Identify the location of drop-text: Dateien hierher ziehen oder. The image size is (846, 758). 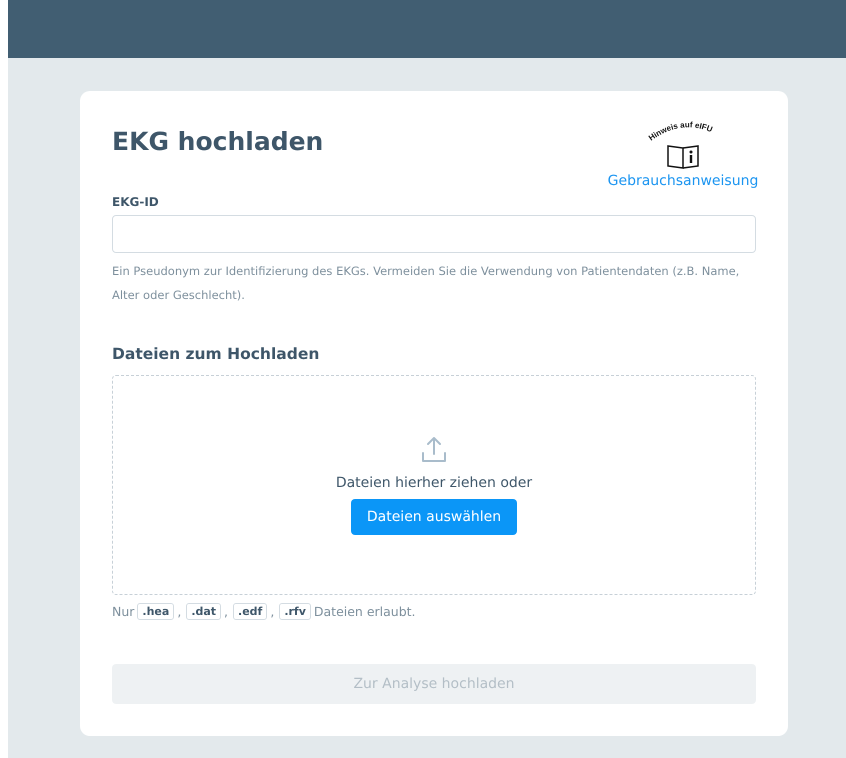
(434, 483).